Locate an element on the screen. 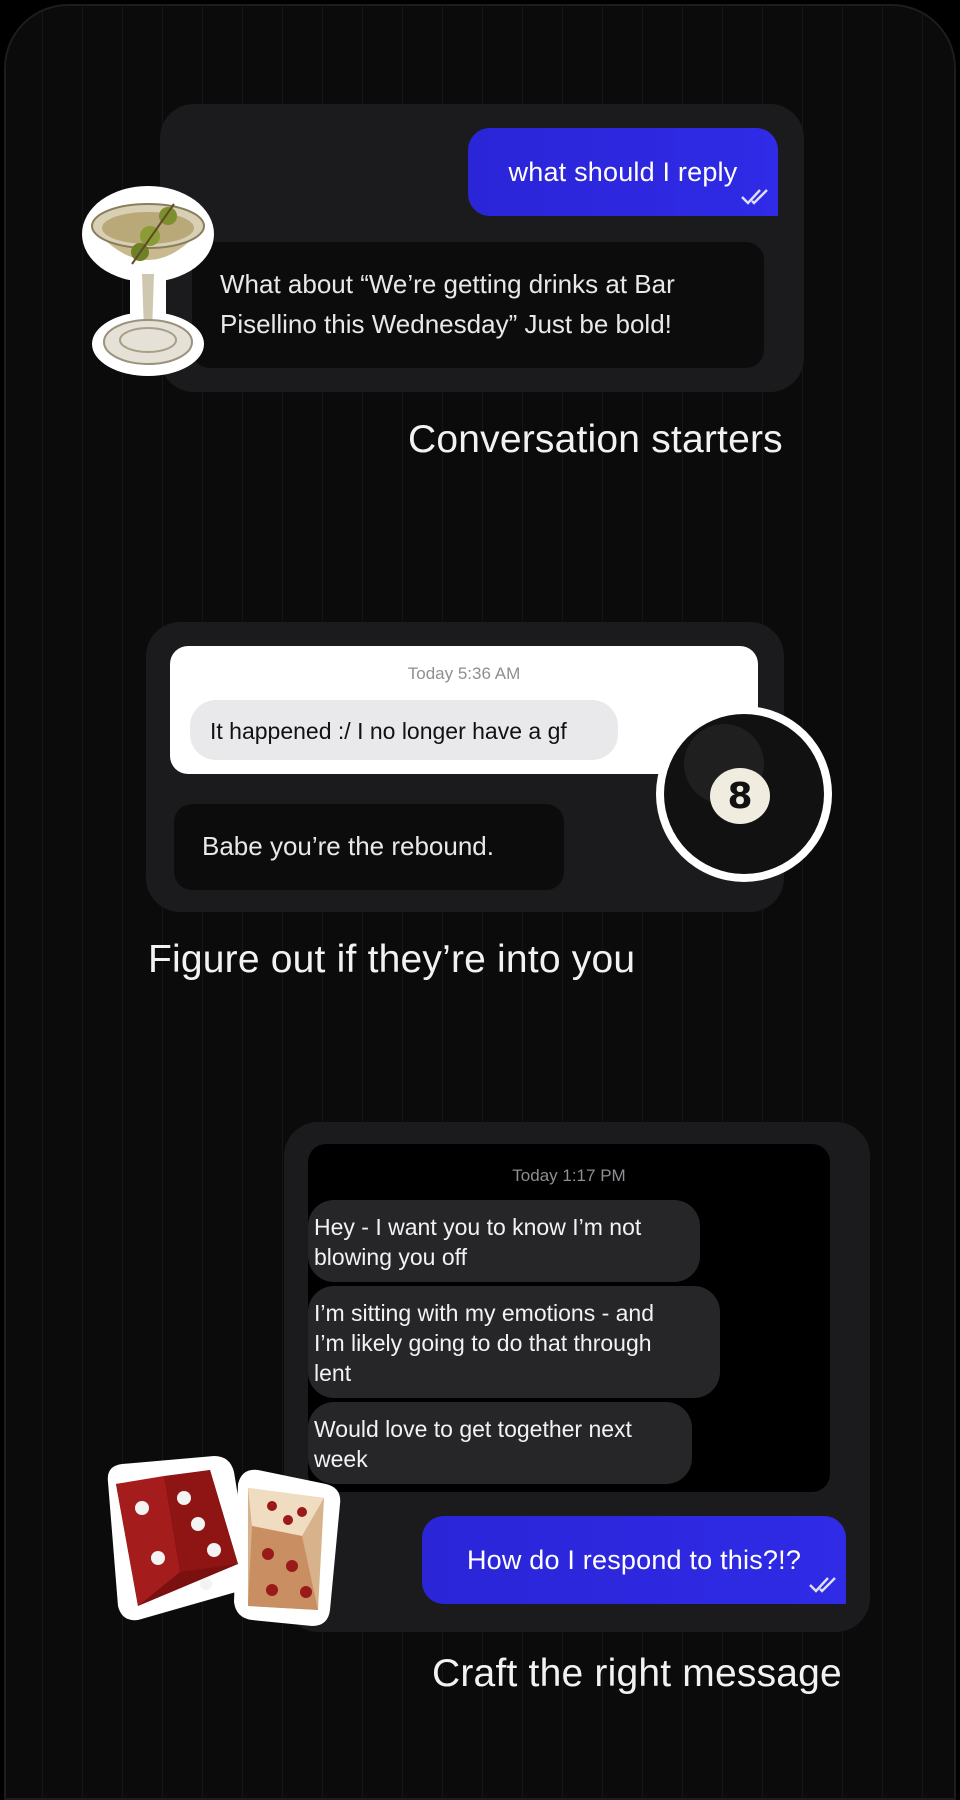 The height and width of the screenshot is (1800, 960). caption-craft-message: Craft the right message is located at coordinates (637, 1673).